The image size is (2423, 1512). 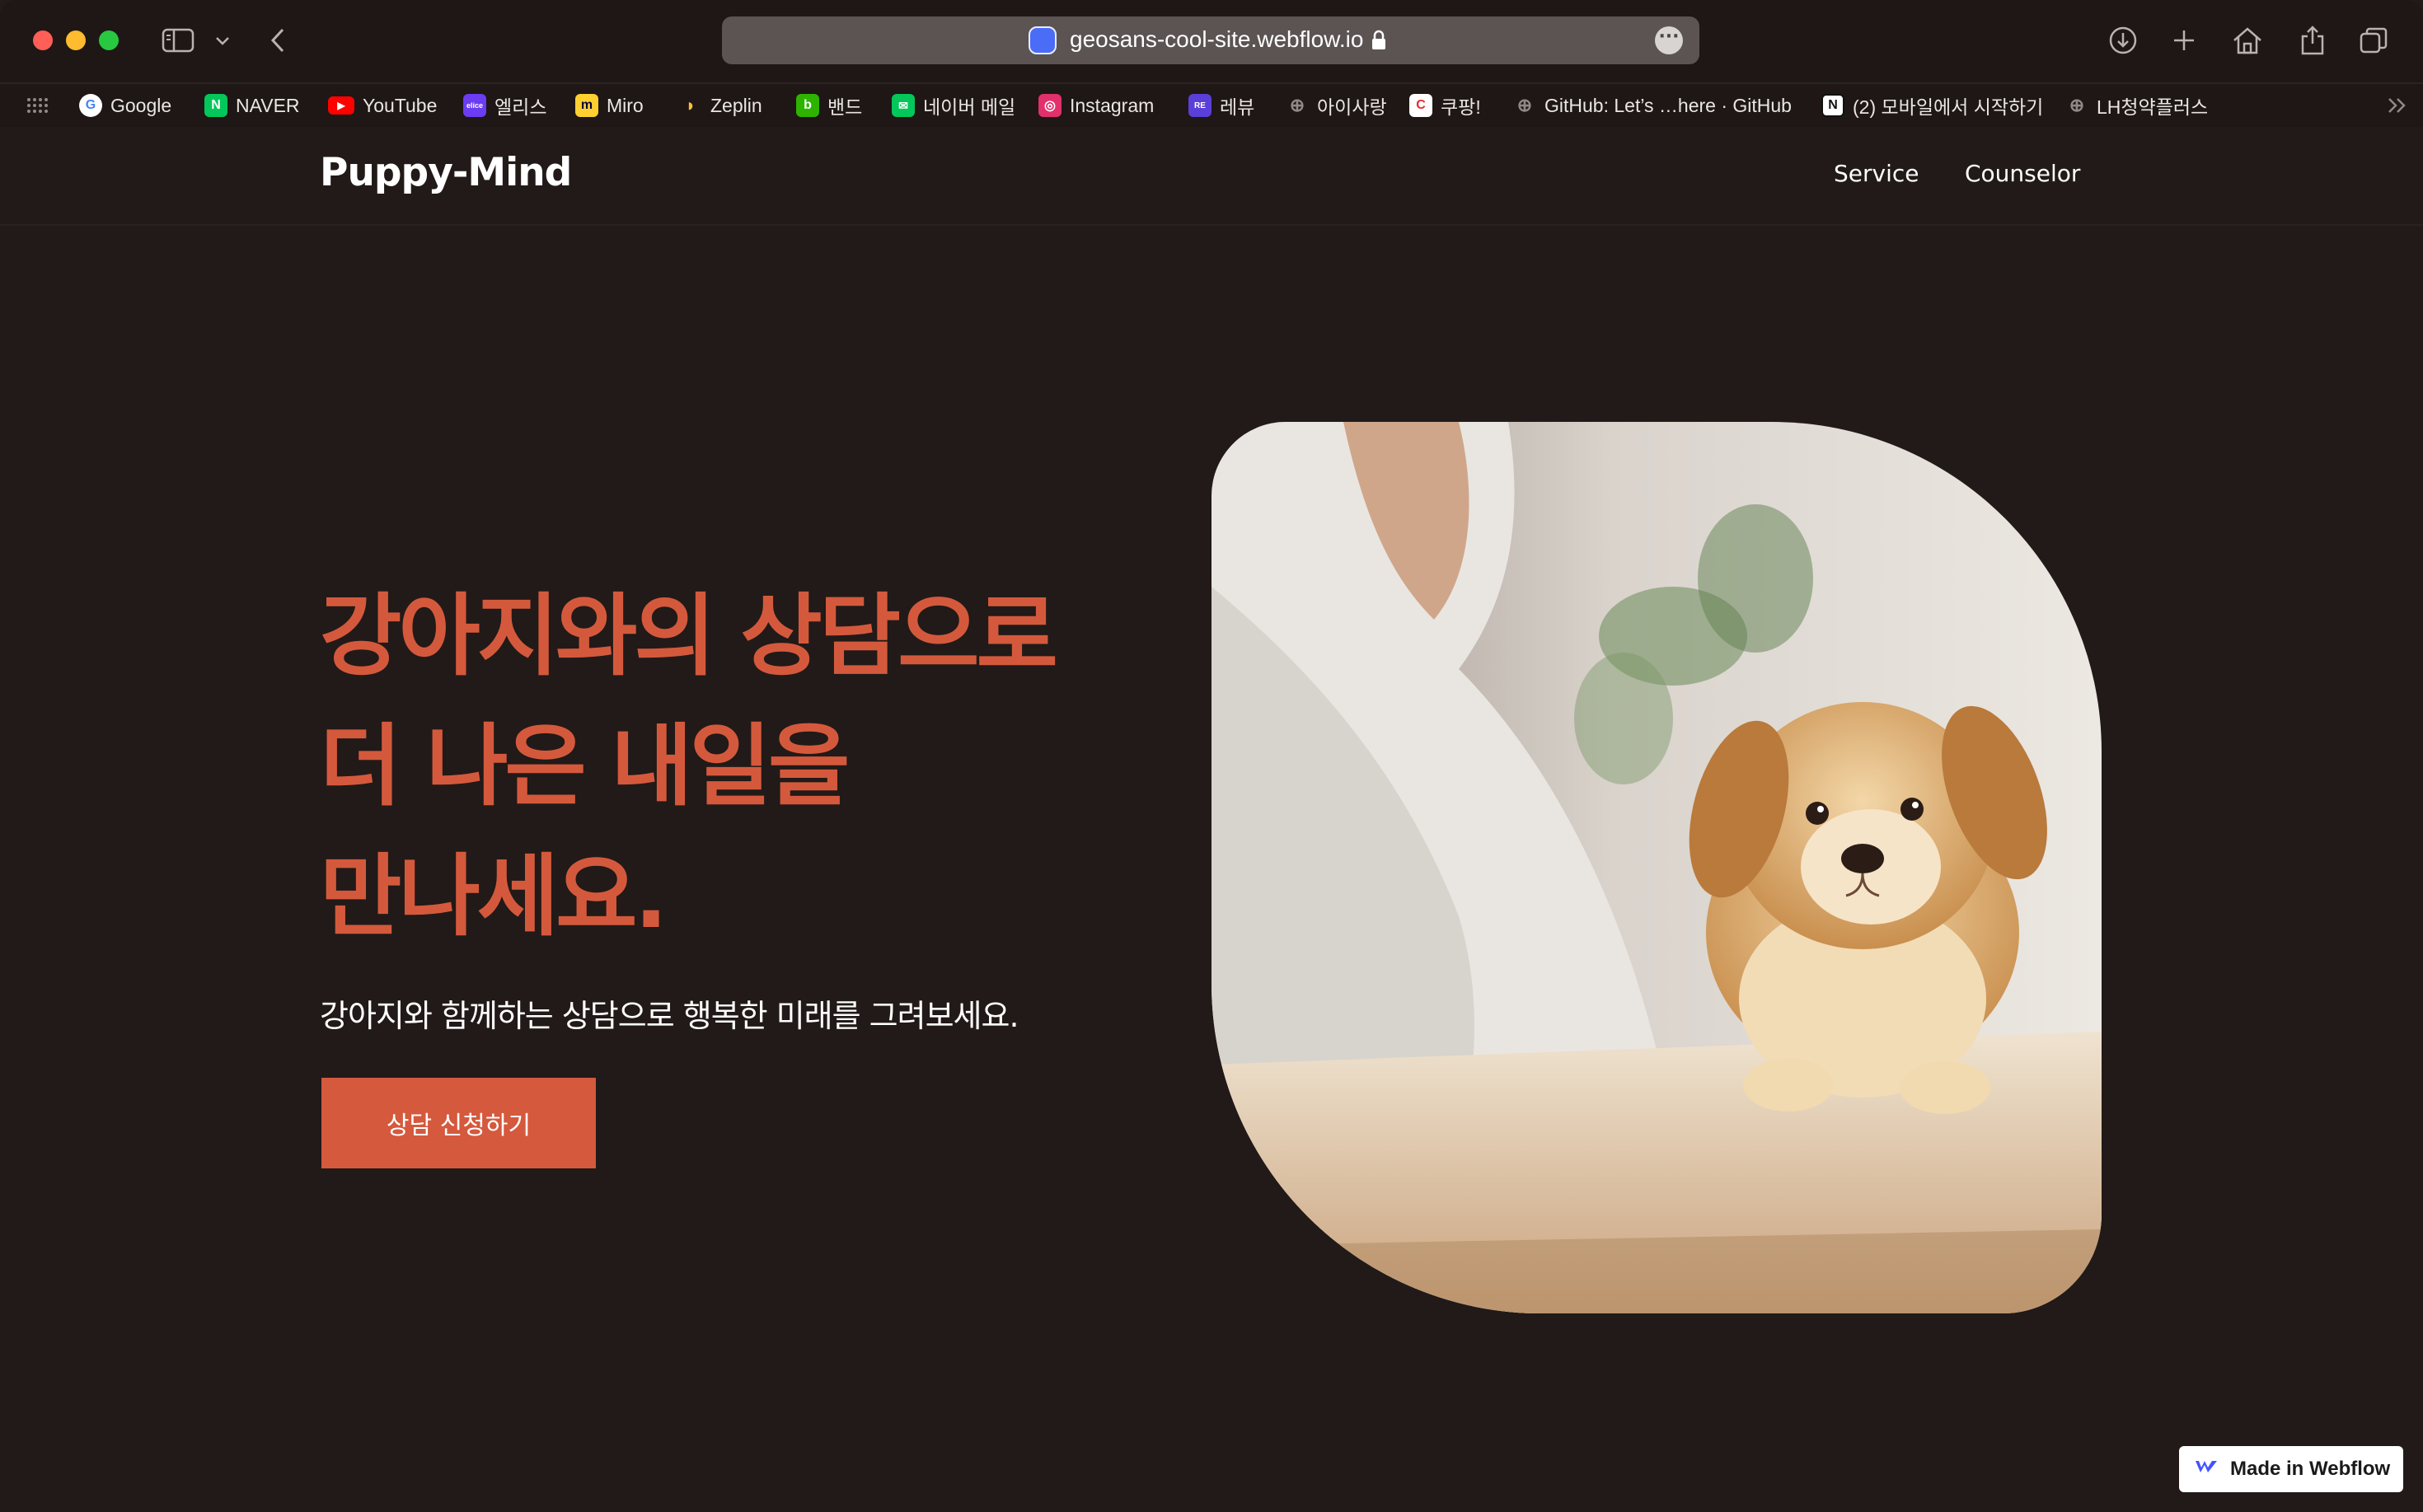 What do you see at coordinates (1421, 105) in the screenshot?
I see `coupang-icon: C` at bounding box center [1421, 105].